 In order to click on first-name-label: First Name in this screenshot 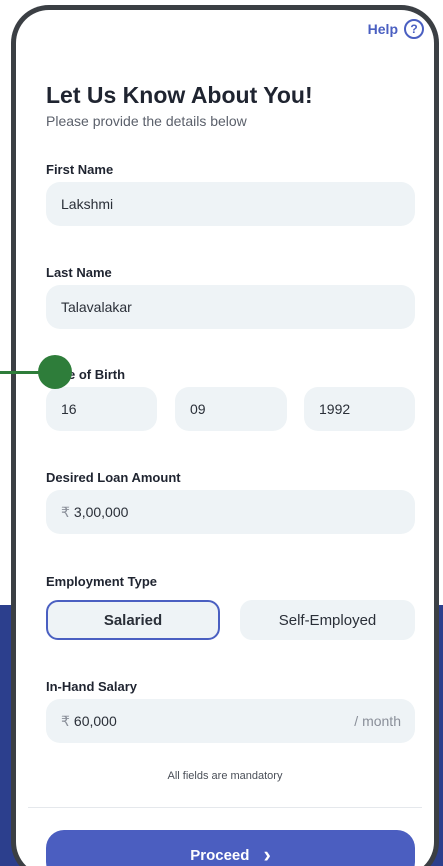, I will do `click(80, 169)`.